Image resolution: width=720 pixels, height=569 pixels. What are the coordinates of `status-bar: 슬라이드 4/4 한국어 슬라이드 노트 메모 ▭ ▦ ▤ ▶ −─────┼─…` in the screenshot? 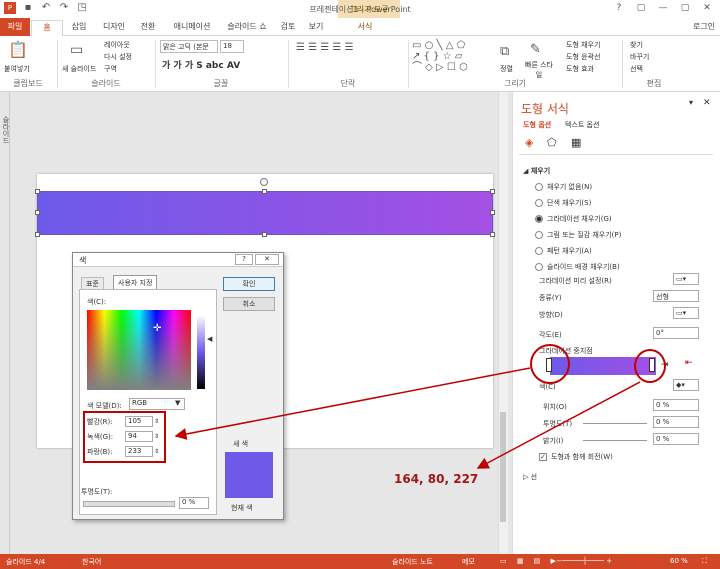 It's located at (360, 561).